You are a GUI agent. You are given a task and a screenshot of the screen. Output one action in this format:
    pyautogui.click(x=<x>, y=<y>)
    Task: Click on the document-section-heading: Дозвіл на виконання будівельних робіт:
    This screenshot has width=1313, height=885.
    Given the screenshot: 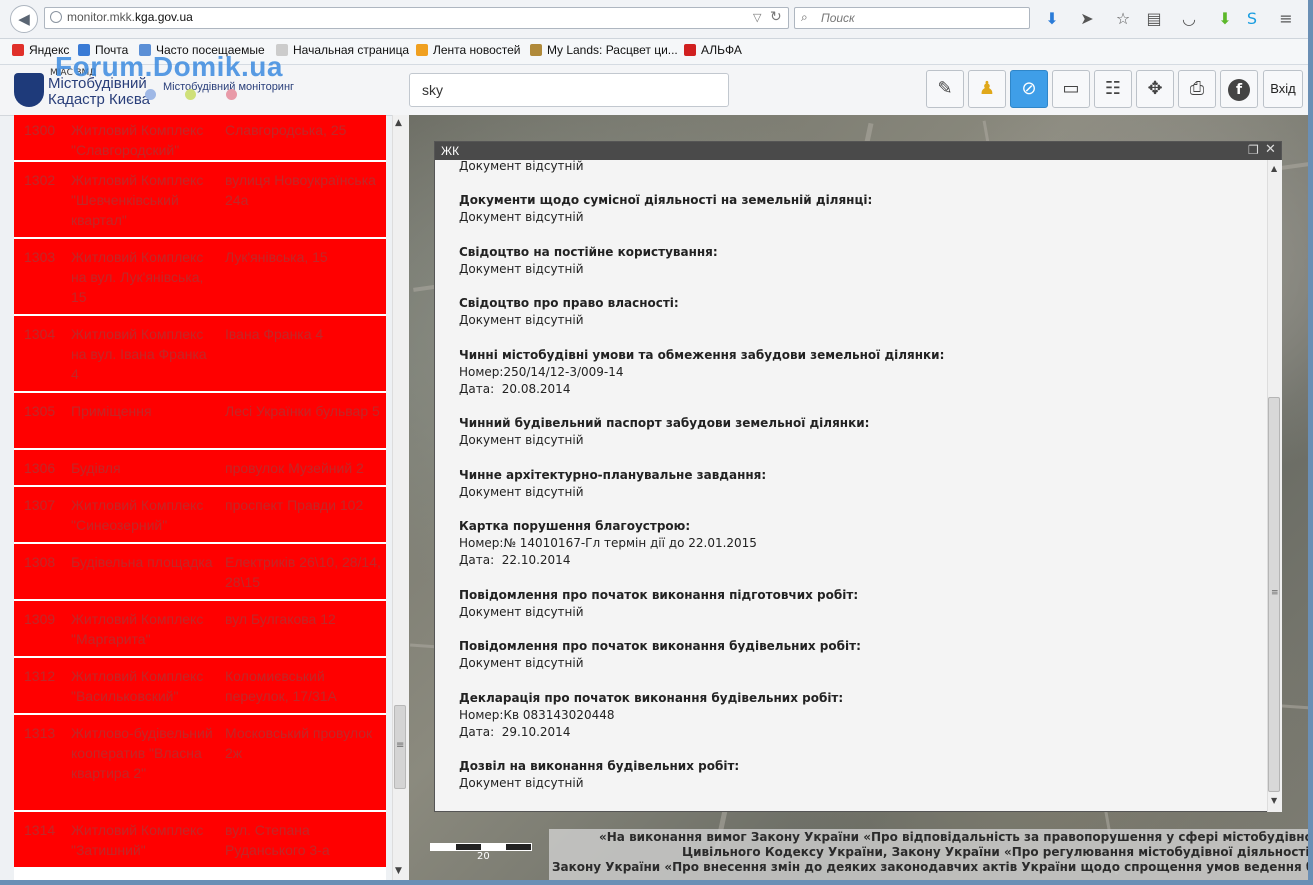 What is the action you would take?
    pyautogui.click(x=599, y=766)
    